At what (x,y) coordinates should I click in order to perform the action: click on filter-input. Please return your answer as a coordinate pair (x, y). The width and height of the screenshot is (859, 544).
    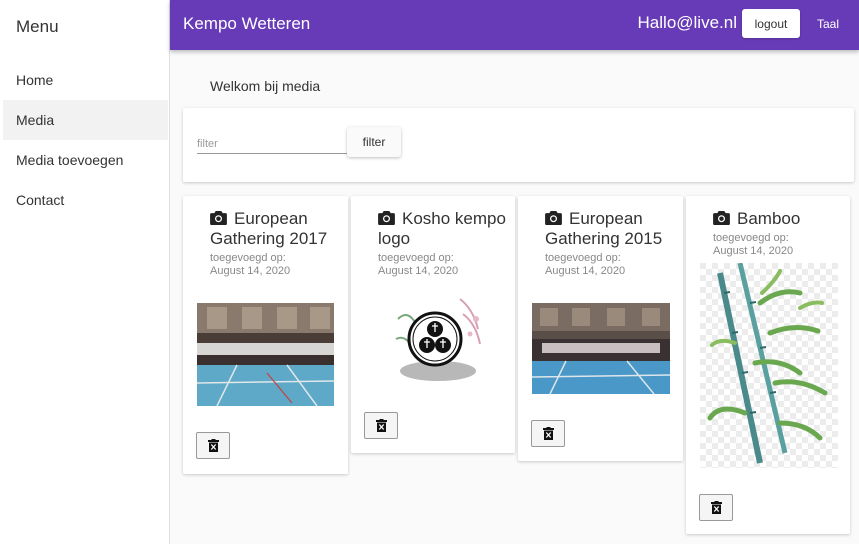
    Looking at the image, I should click on (272, 144).